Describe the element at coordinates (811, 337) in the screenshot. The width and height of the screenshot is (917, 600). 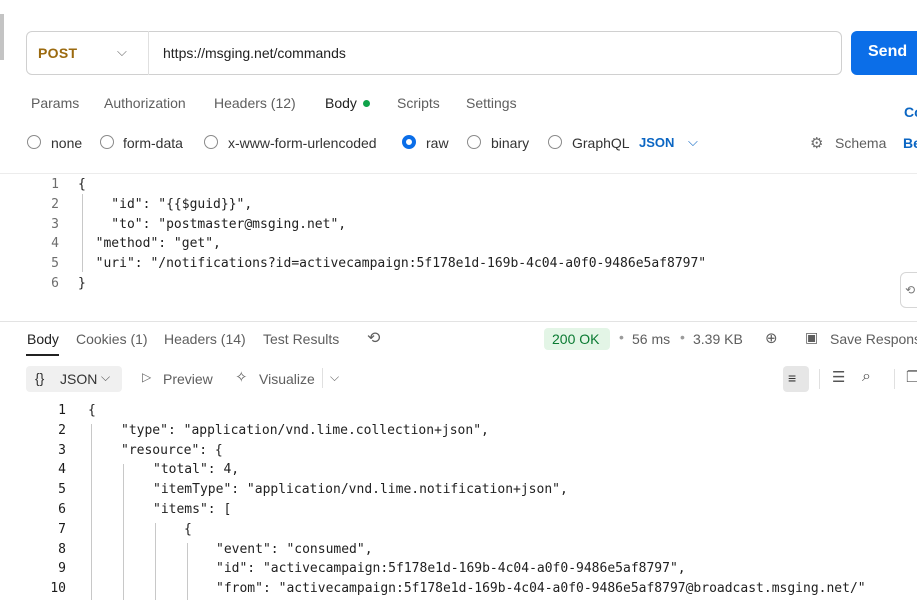
I see `save-icon: ▣` at that location.